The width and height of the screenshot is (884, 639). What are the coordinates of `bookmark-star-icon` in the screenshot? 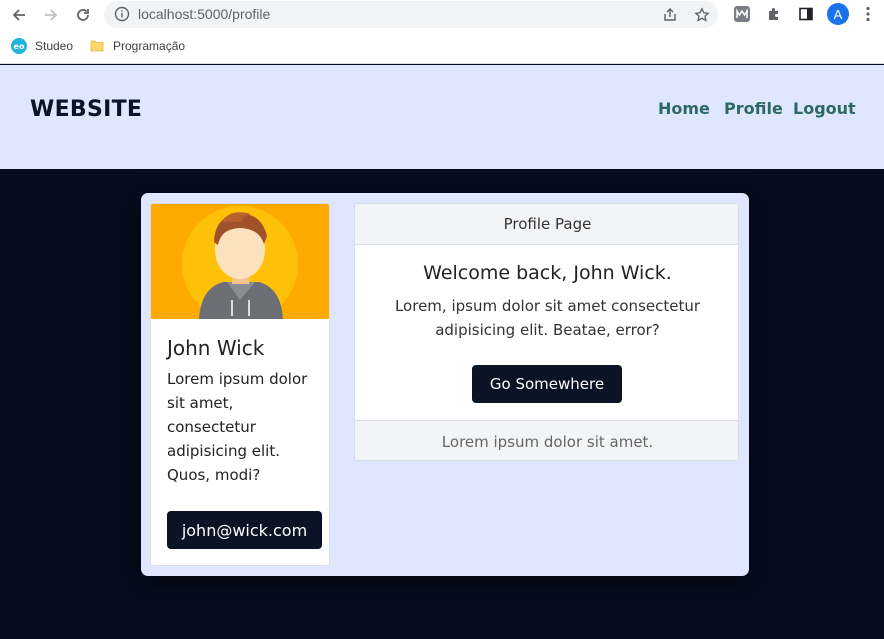 It's located at (702, 15).